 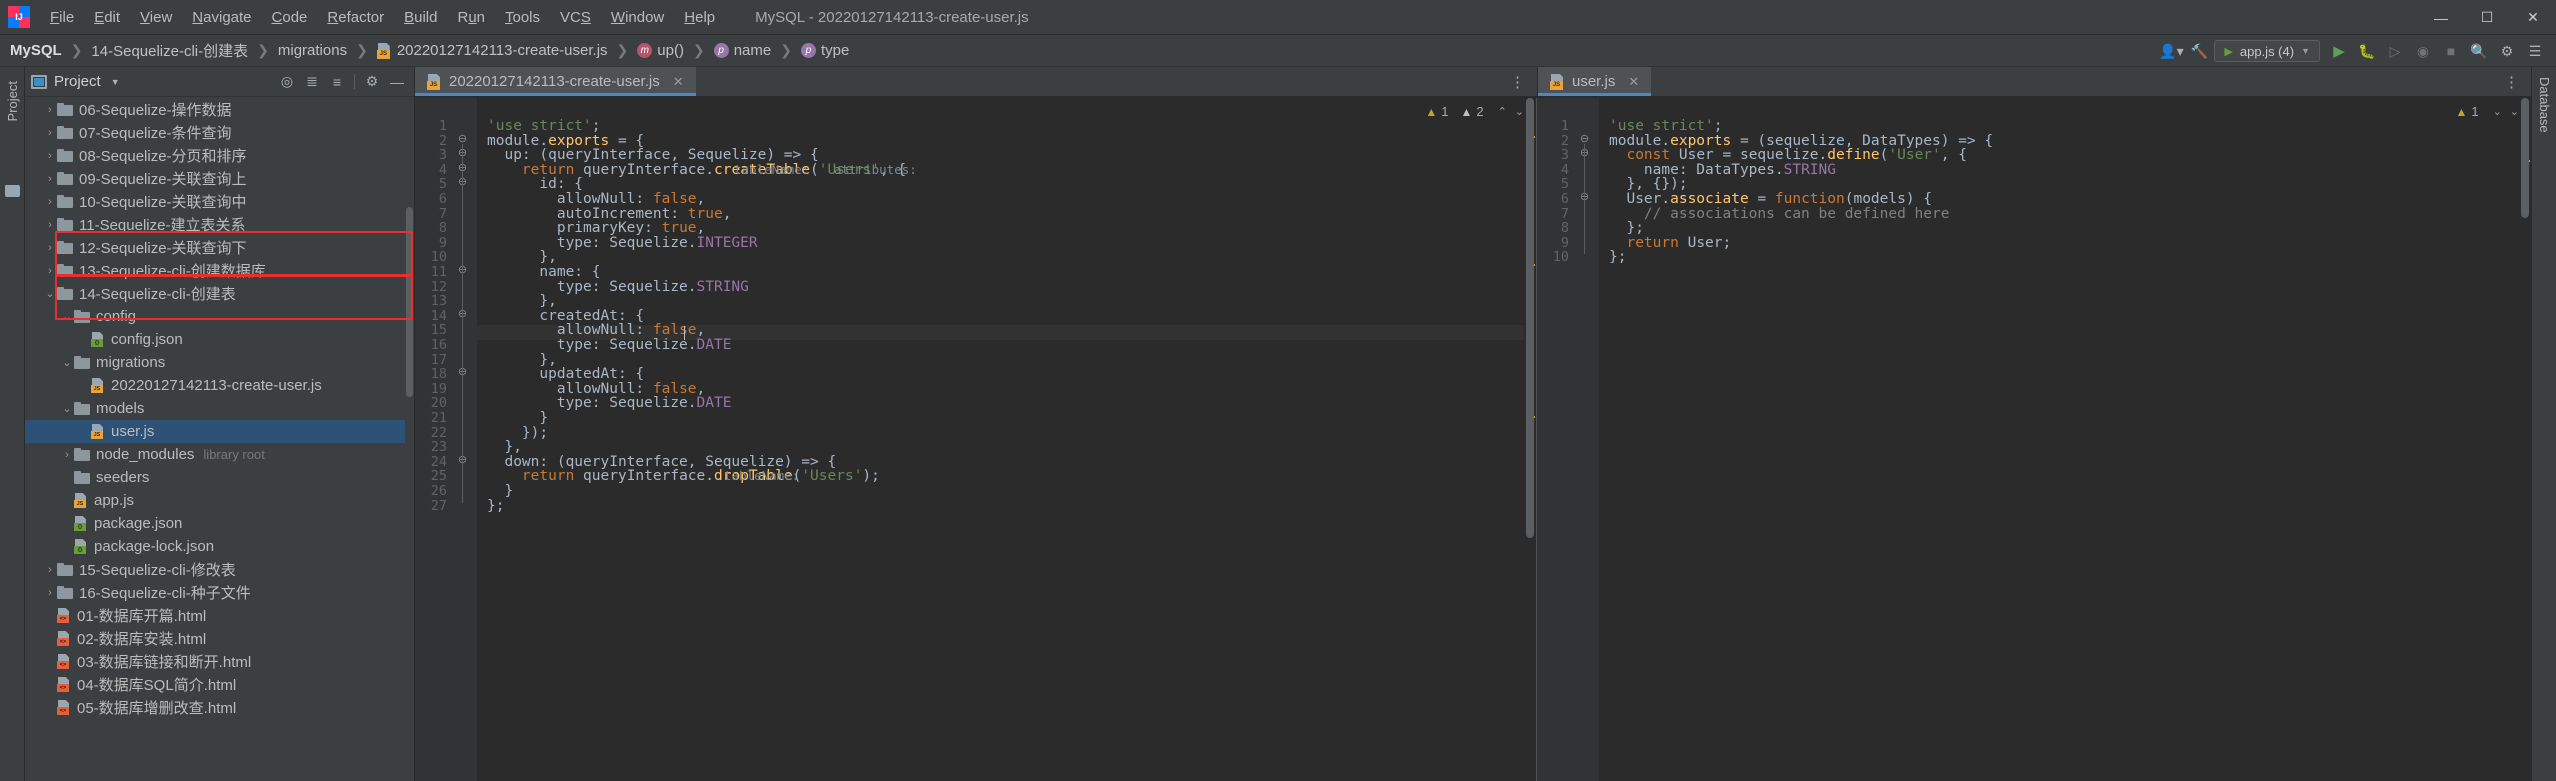 What do you see at coordinates (215, 109) in the screenshot?
I see `tree-node-0: › 06-Sequelize-操作数据` at bounding box center [215, 109].